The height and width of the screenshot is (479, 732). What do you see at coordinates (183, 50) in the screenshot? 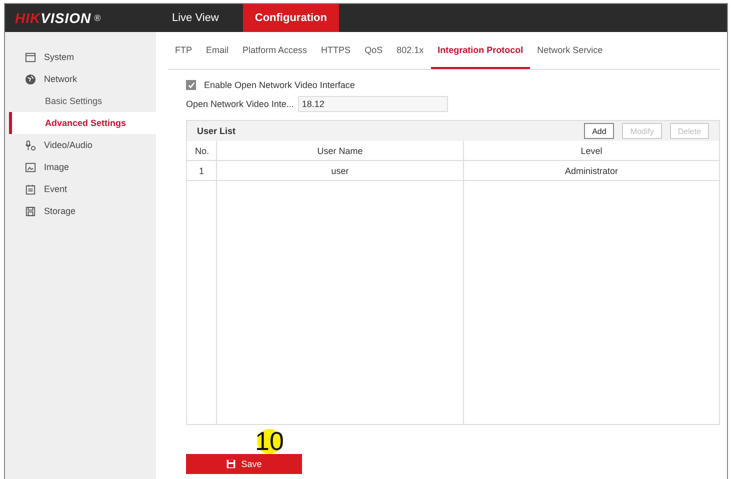
I see `settings-tab: FTP` at bounding box center [183, 50].